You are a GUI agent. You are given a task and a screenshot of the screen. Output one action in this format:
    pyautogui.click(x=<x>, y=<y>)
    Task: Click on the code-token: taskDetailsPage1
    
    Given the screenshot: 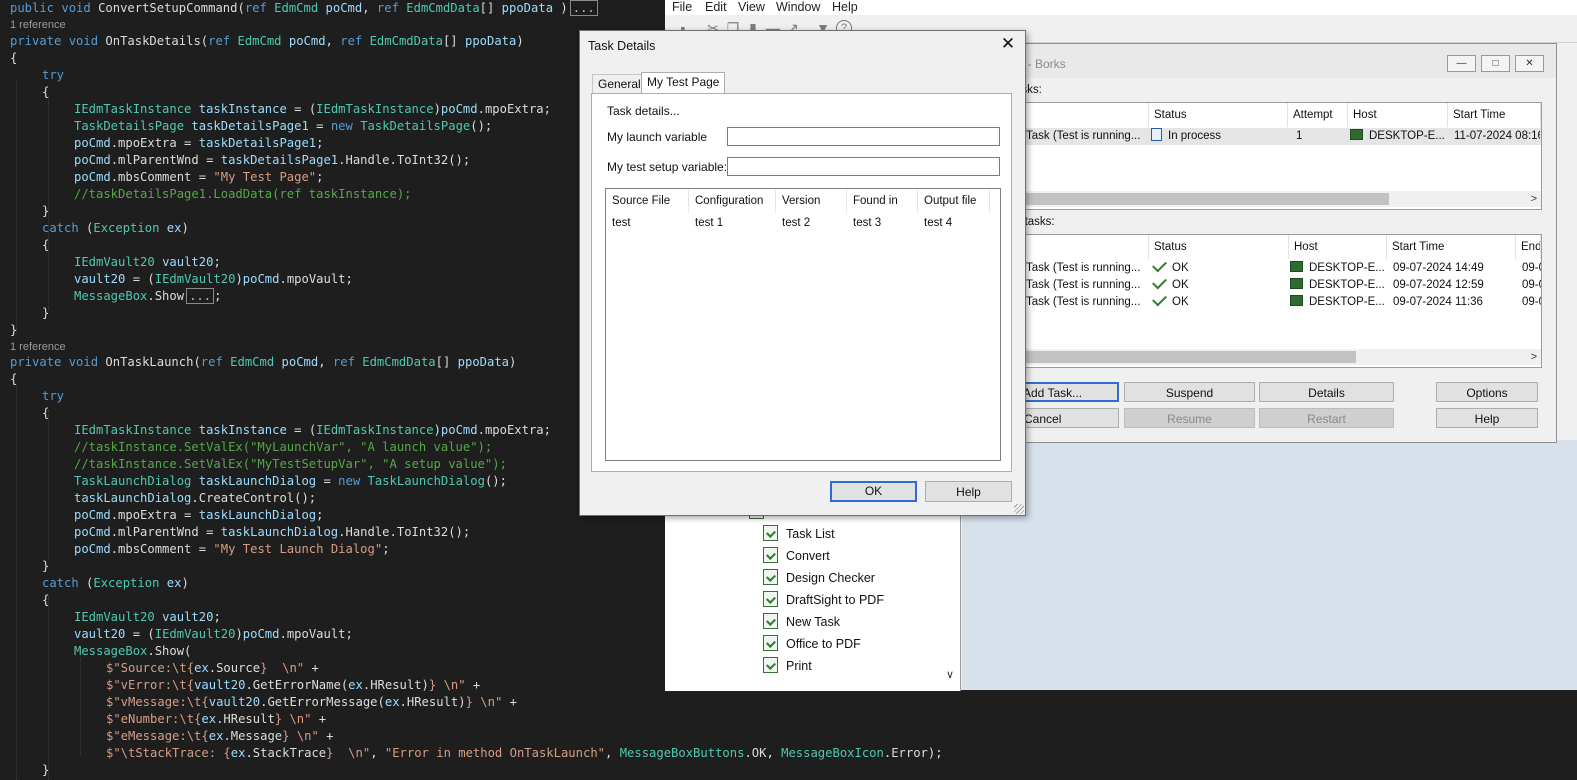 What is the action you would take?
    pyautogui.click(x=250, y=125)
    